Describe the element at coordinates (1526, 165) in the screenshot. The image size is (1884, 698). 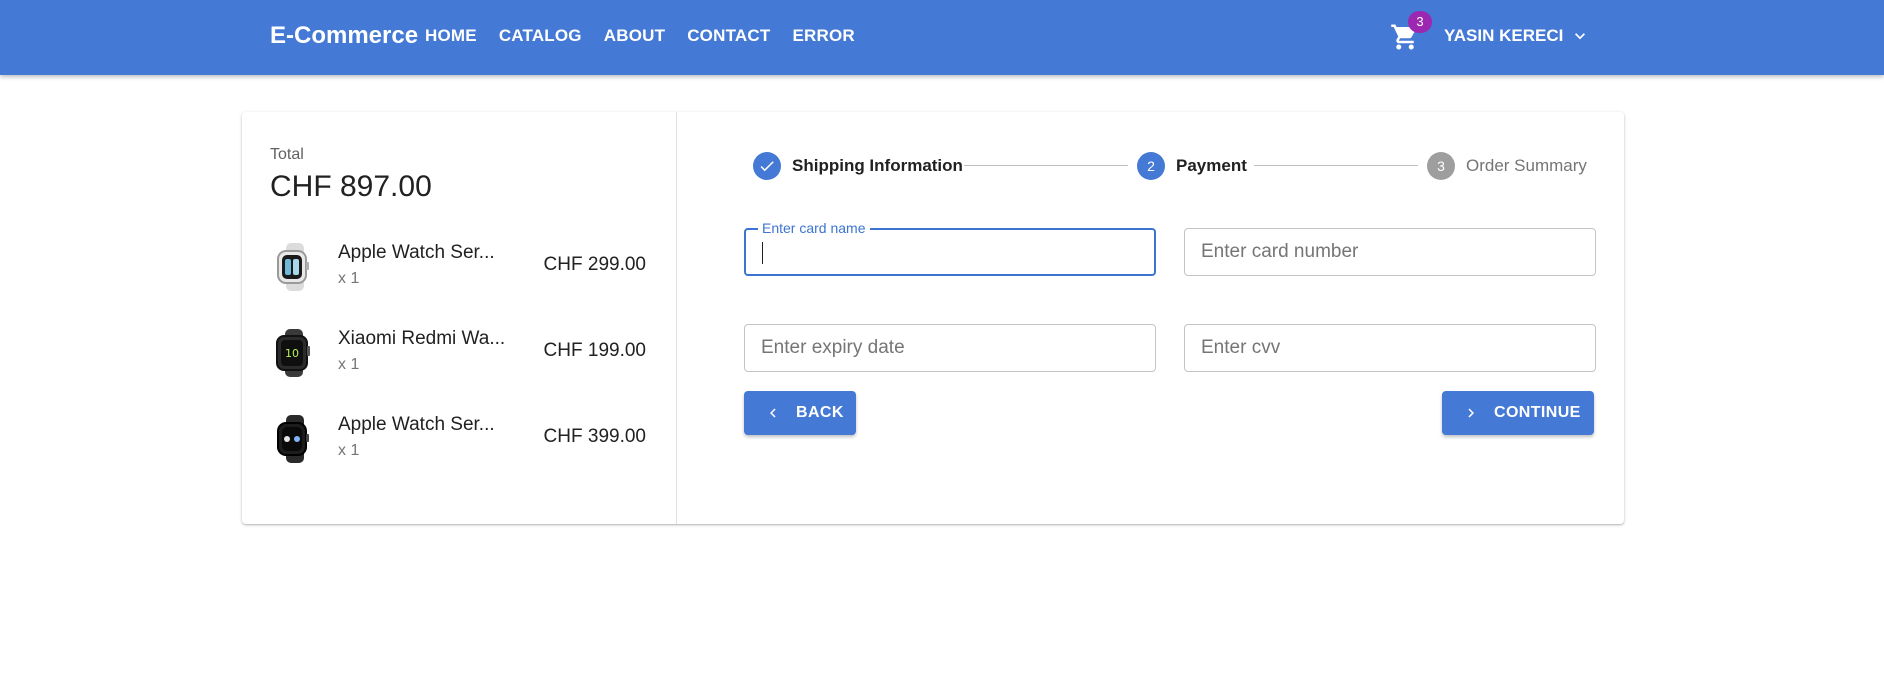
I see `step-summary-label: Order Summary` at that location.